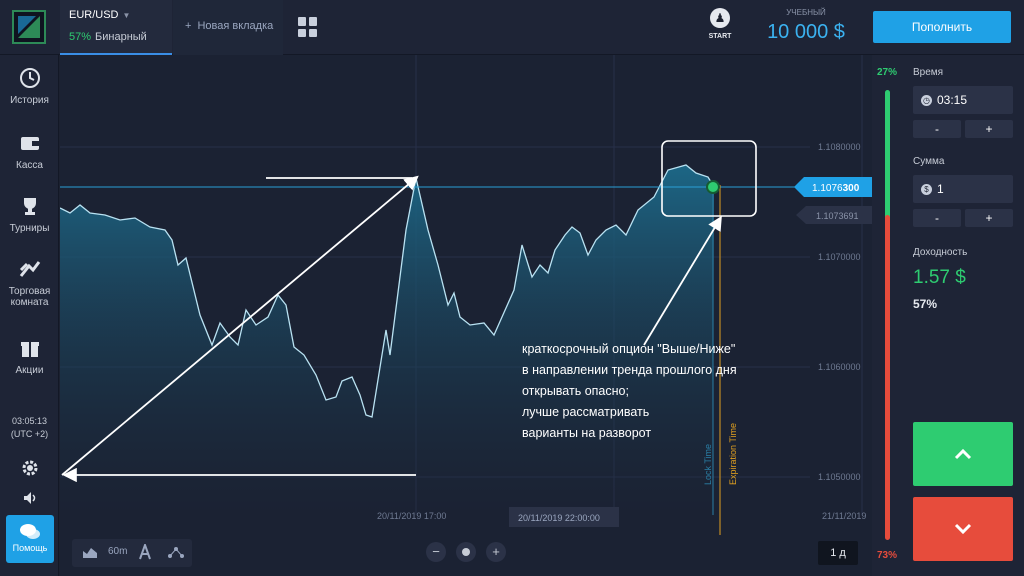  What do you see at coordinates (925, 304) in the screenshot?
I see `profit-percent: 57%` at bounding box center [925, 304].